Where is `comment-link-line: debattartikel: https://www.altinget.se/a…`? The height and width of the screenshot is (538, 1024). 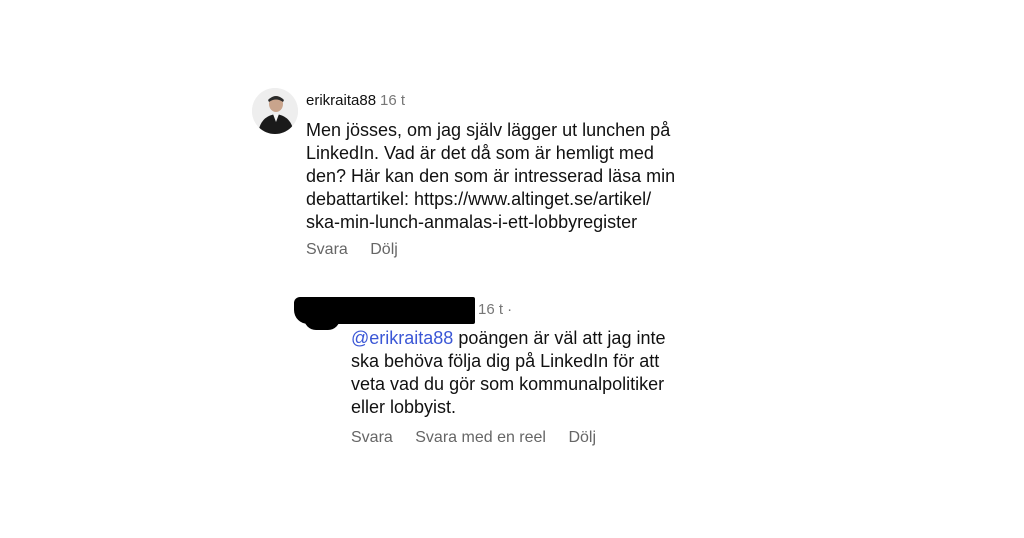
comment-link-line: debattartikel: https://www.altinget.se/a… is located at coordinates (490, 199).